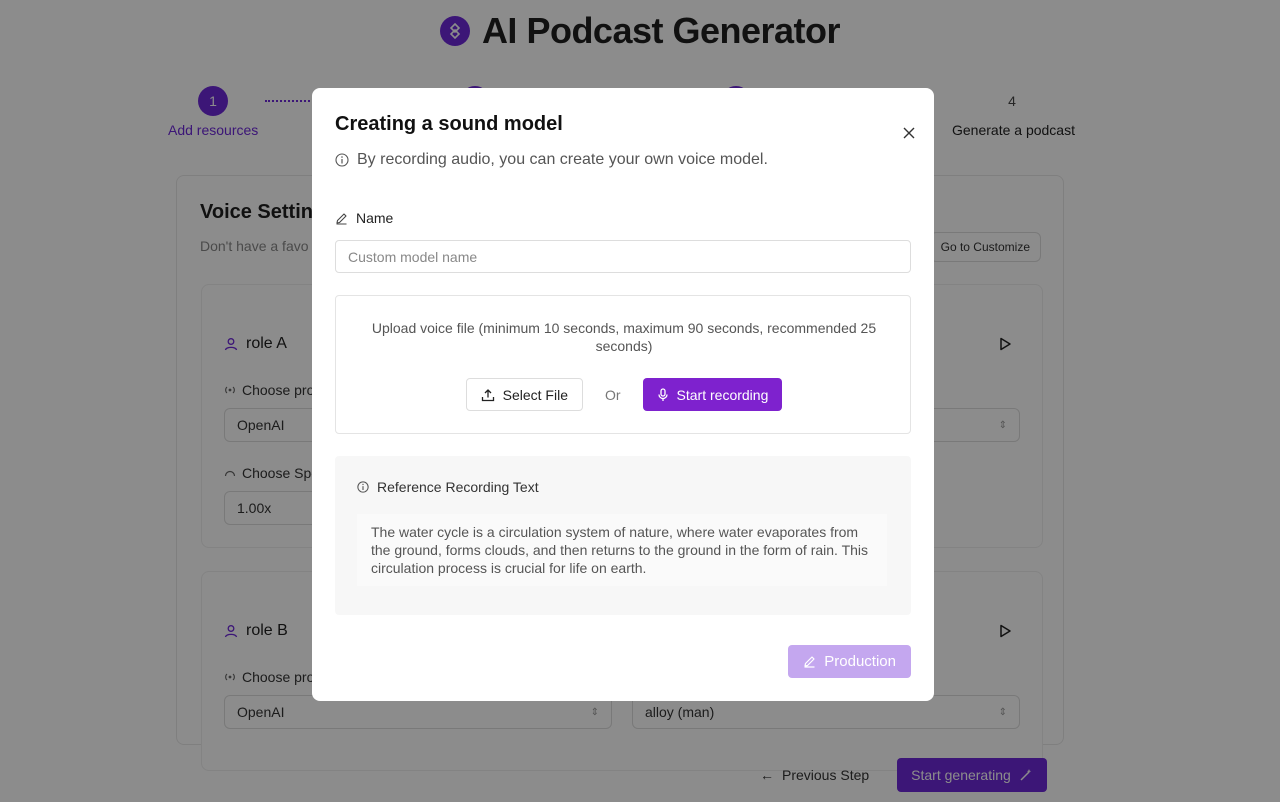 Image resolution: width=1280 pixels, height=802 pixels. What do you see at coordinates (535, 394) in the screenshot?
I see `select-file-label: Select File` at bounding box center [535, 394].